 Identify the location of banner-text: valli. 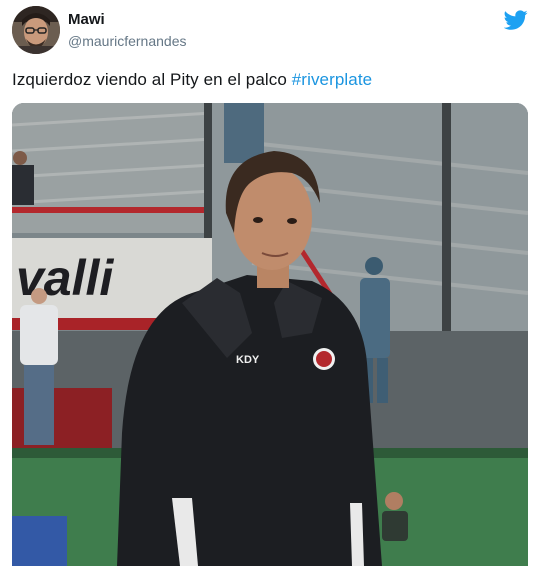
(65, 278).